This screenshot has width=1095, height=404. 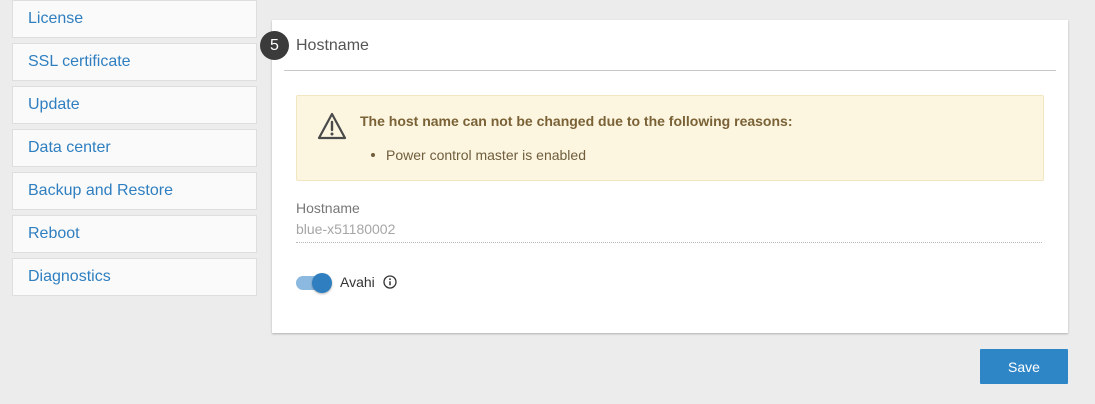 What do you see at coordinates (54, 233) in the screenshot?
I see `sidebar-item-label: Reboot` at bounding box center [54, 233].